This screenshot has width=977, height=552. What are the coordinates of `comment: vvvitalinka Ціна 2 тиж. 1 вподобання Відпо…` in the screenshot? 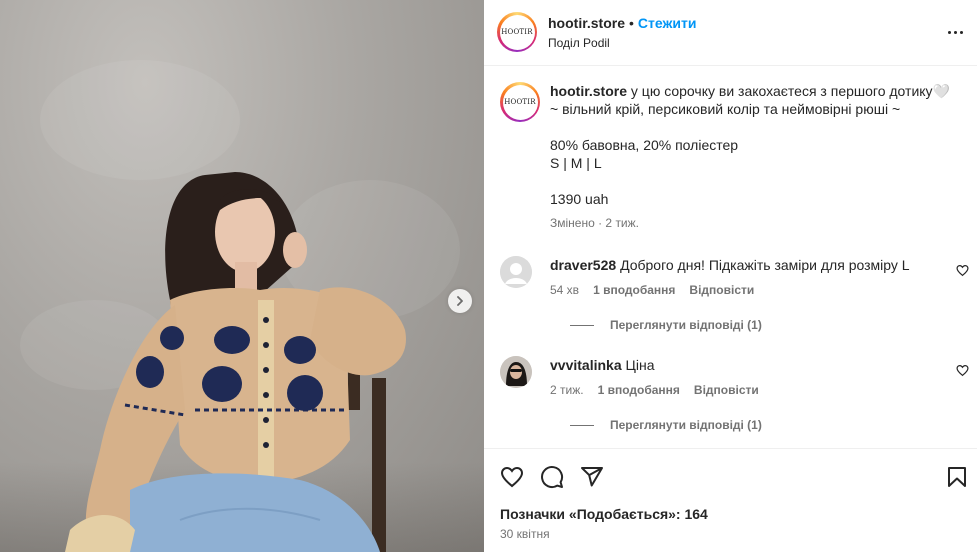 It's located at (735, 396).